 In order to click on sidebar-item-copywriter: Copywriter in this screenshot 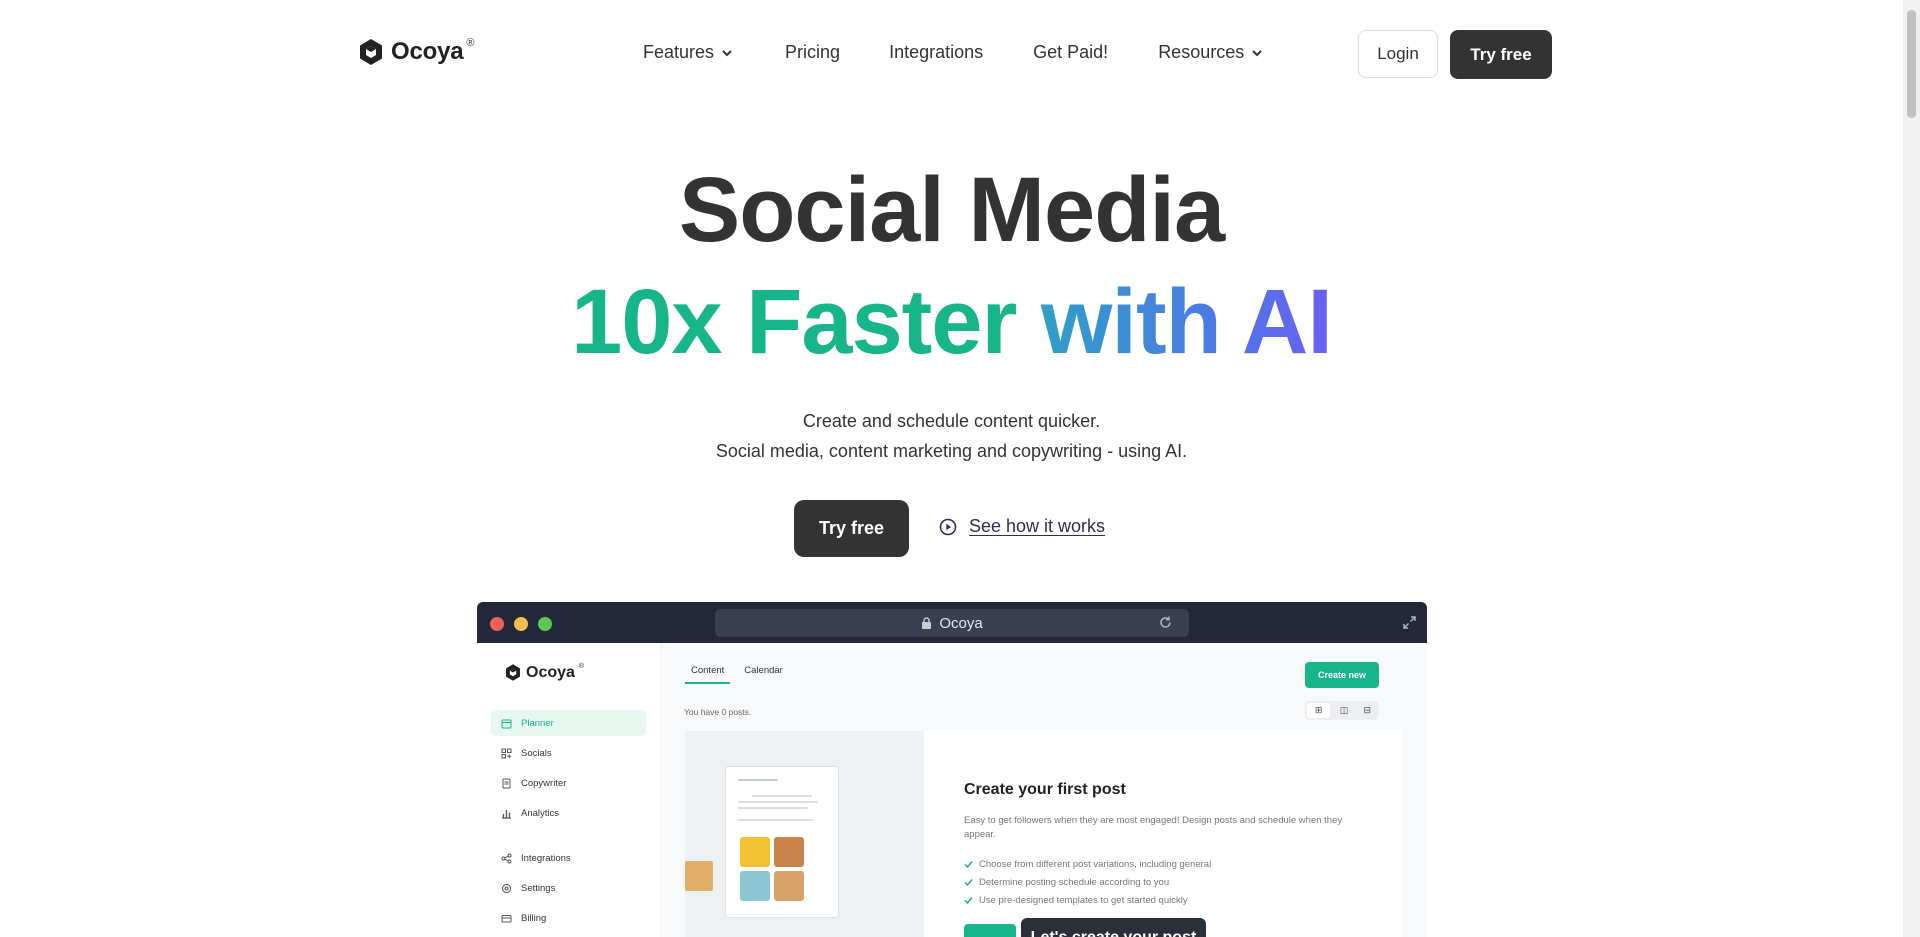, I will do `click(568, 783)`.